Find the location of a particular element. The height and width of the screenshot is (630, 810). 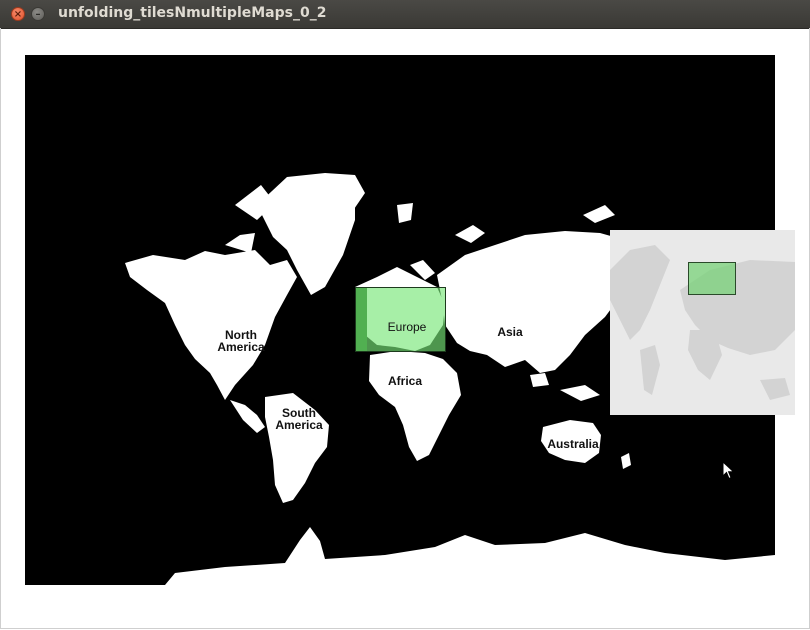

minimize-icon: – is located at coordinates (38, 14).